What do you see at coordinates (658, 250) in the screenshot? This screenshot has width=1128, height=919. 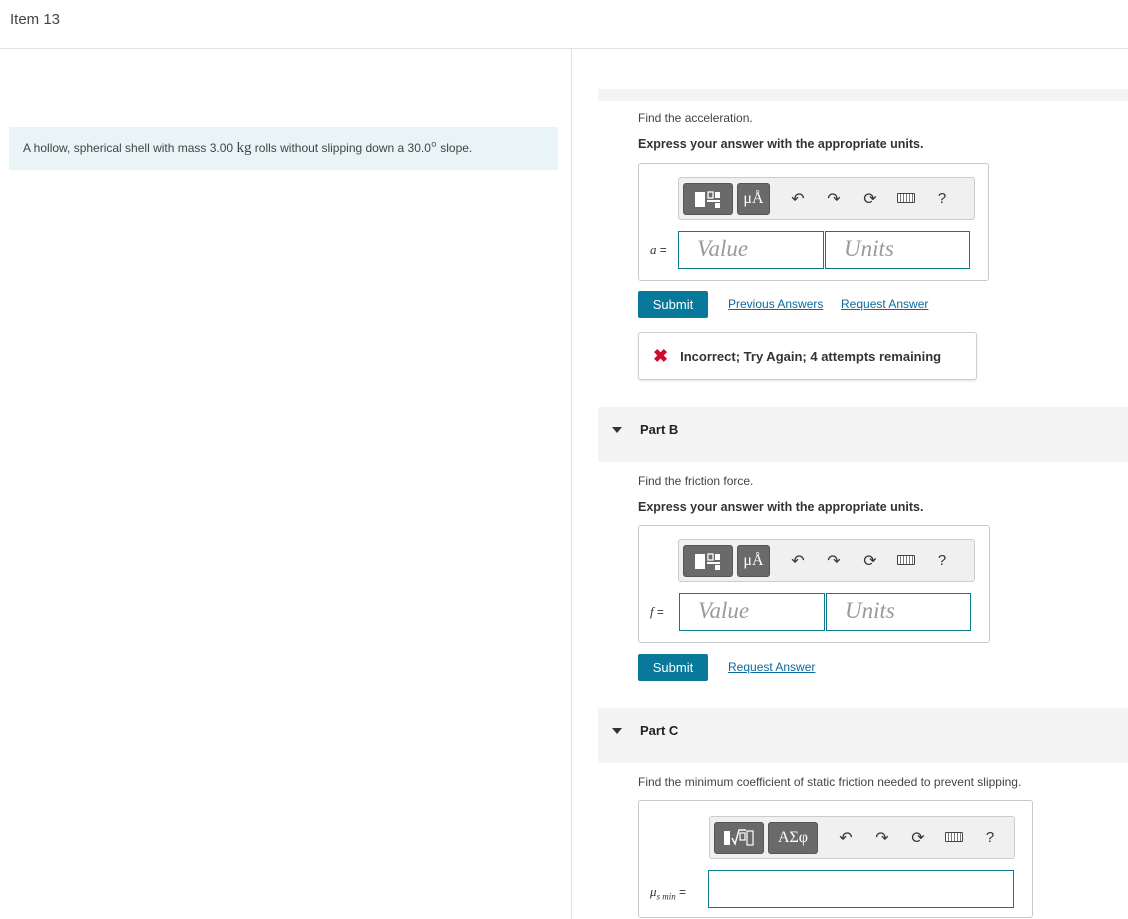 I see `part-a-variable-label: a =` at bounding box center [658, 250].